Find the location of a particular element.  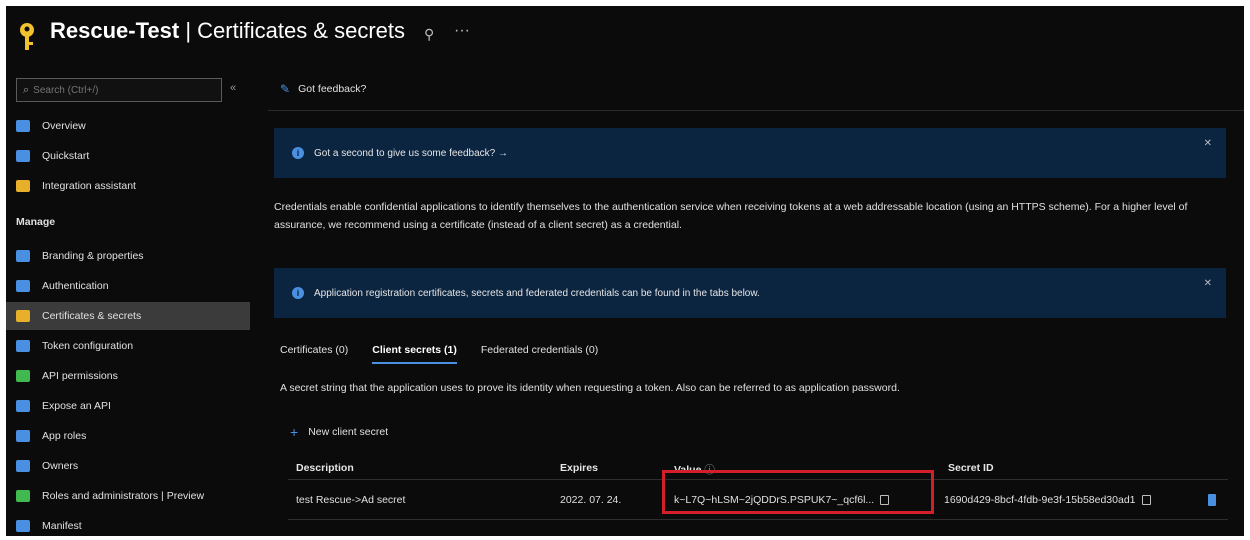

sidebar-item-label: Manifest is located at coordinates (62, 526).